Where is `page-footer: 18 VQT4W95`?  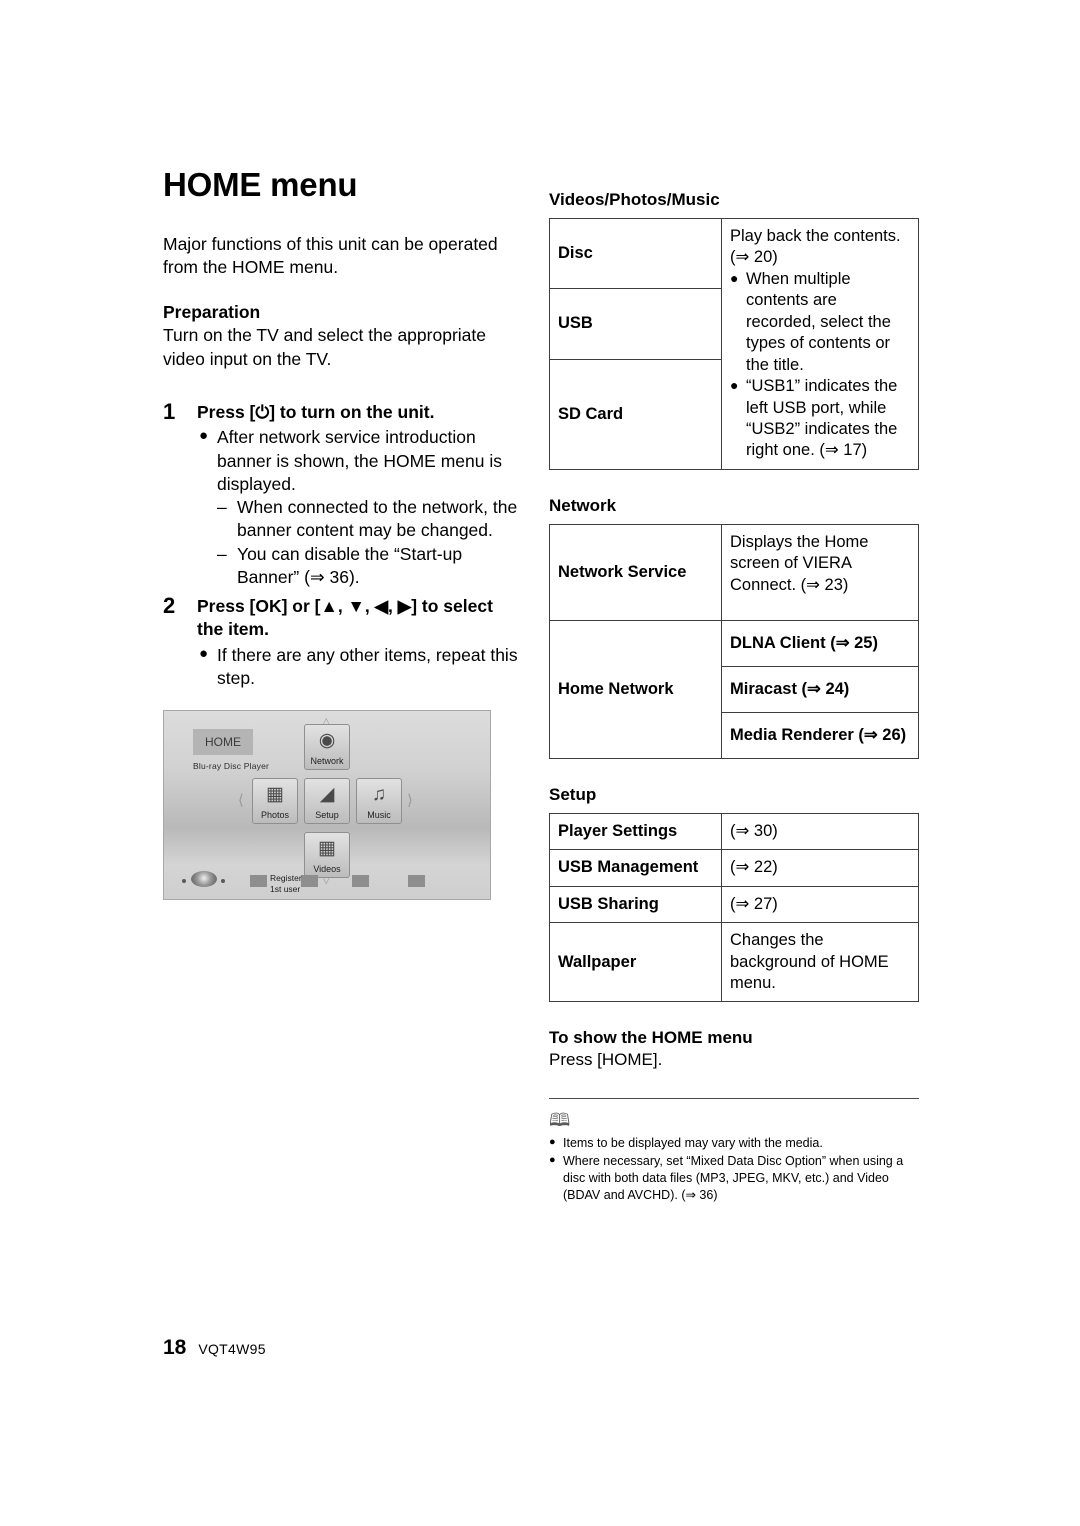
page-footer: 18 VQT4W95 is located at coordinates (214, 1348).